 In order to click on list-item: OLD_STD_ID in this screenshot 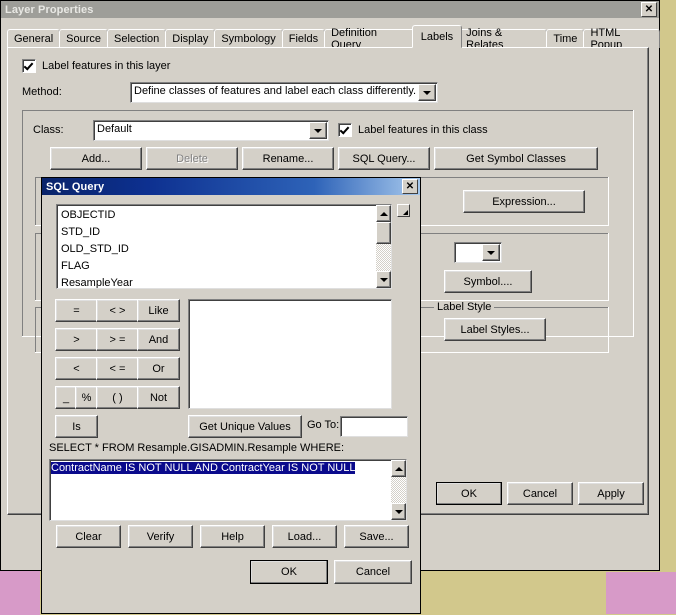, I will do `click(216, 249)`.